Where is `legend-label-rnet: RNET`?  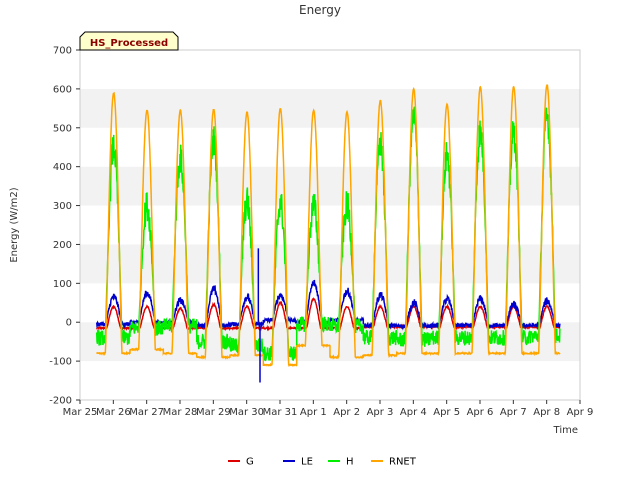 legend-label-rnet: RNET is located at coordinates (403, 462).